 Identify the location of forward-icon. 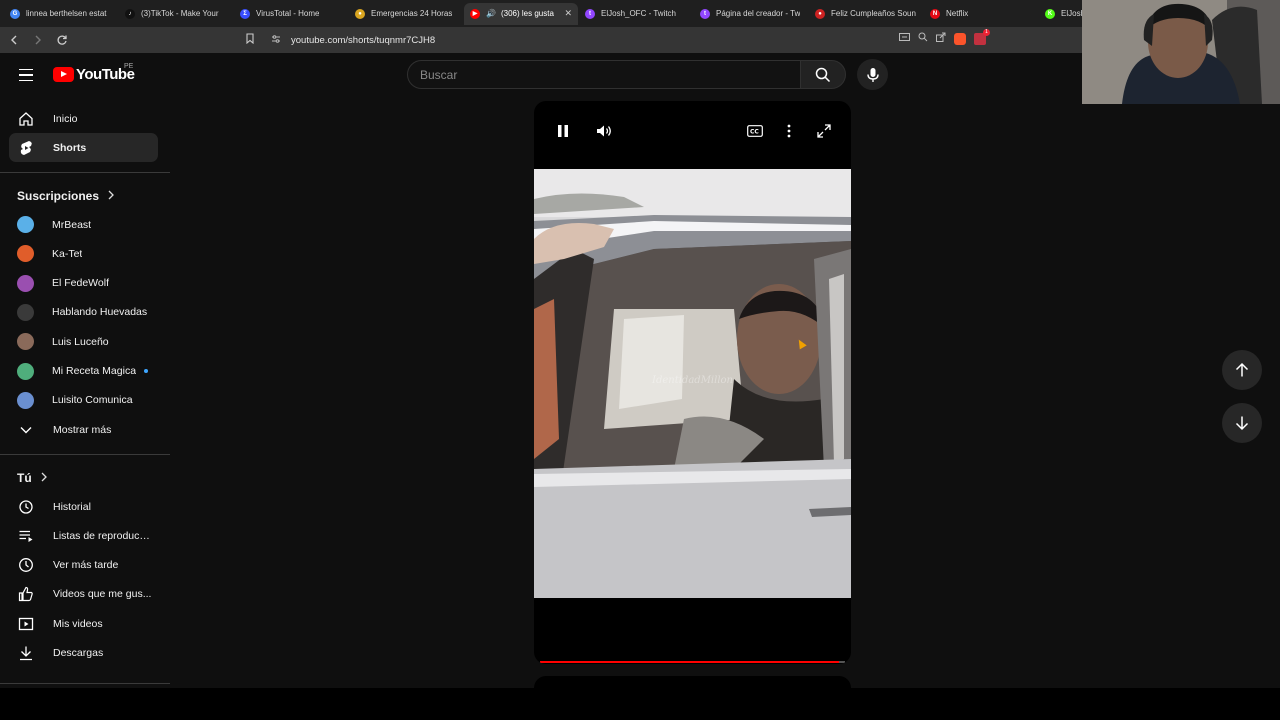
(38, 40).